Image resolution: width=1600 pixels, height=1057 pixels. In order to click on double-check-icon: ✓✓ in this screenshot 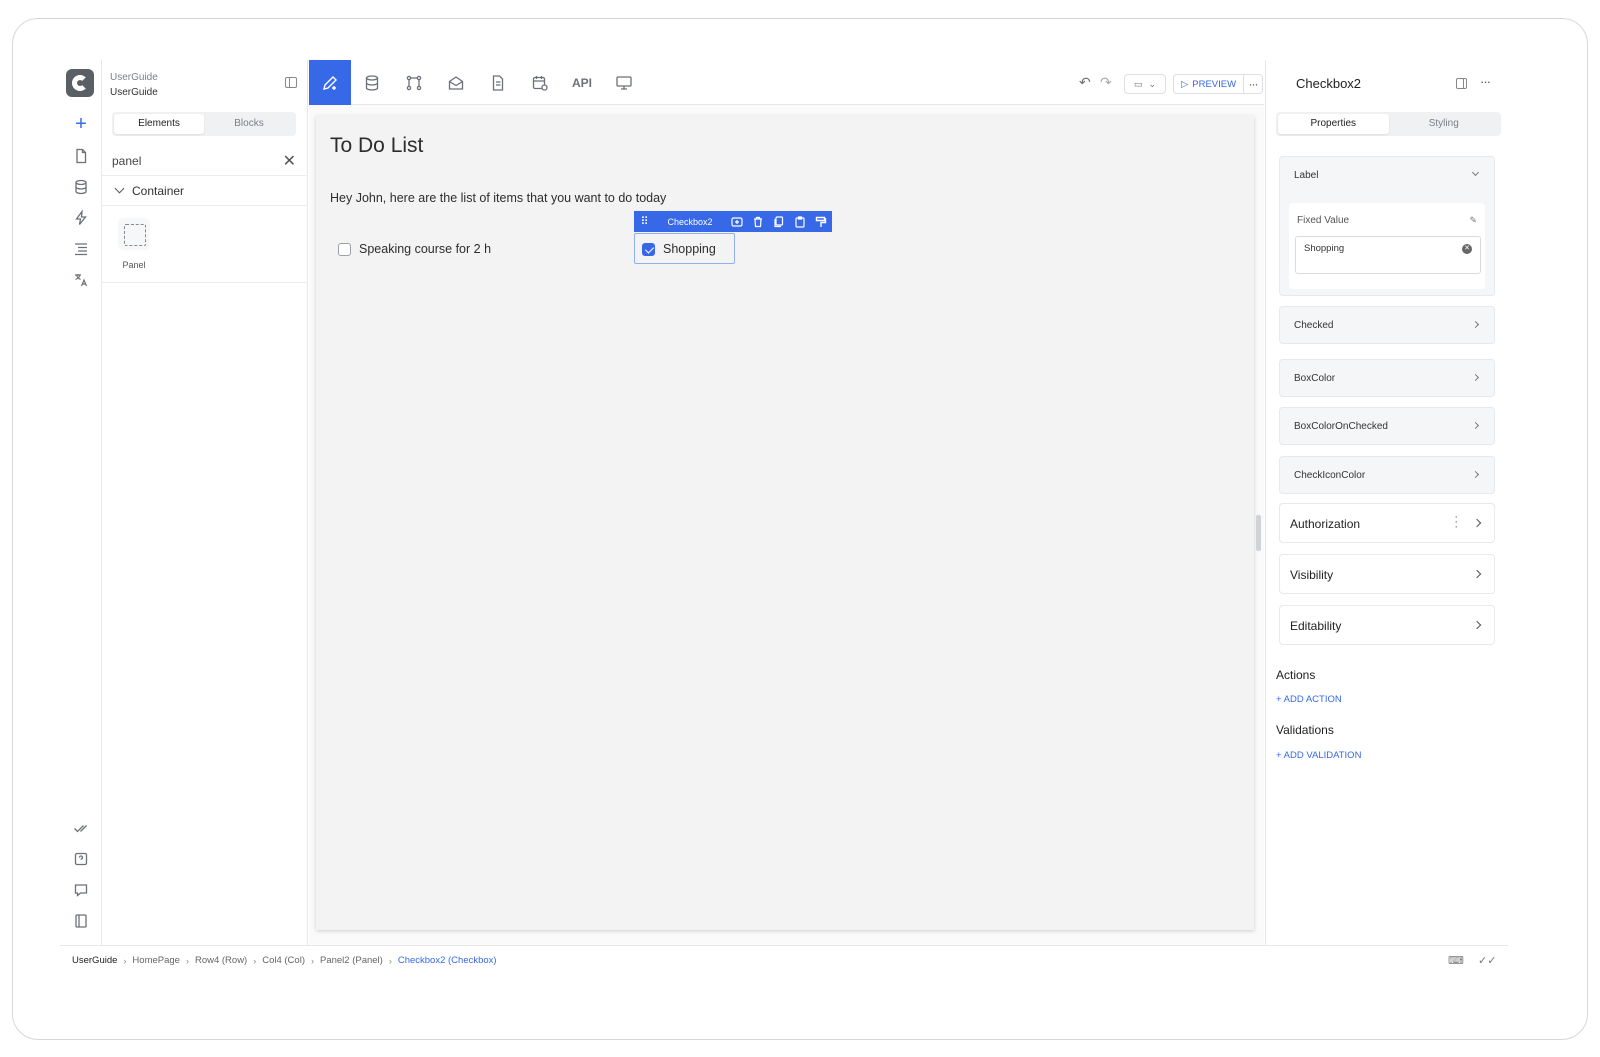, I will do `click(1487, 960)`.